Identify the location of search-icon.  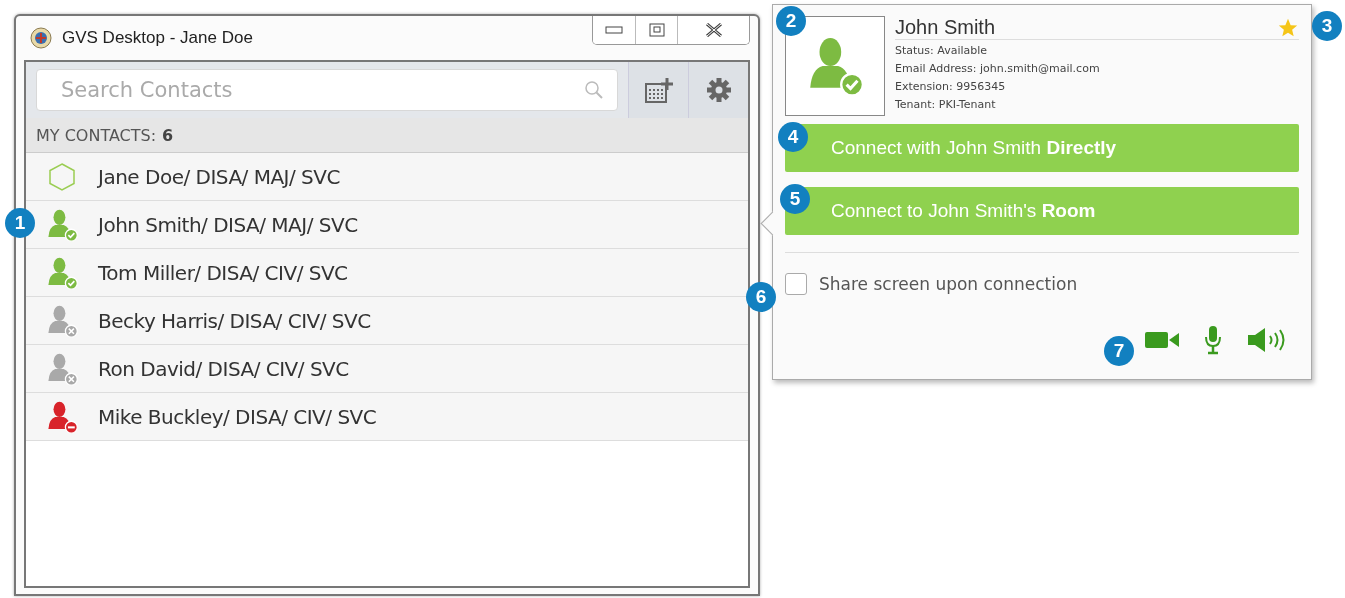
(594, 90).